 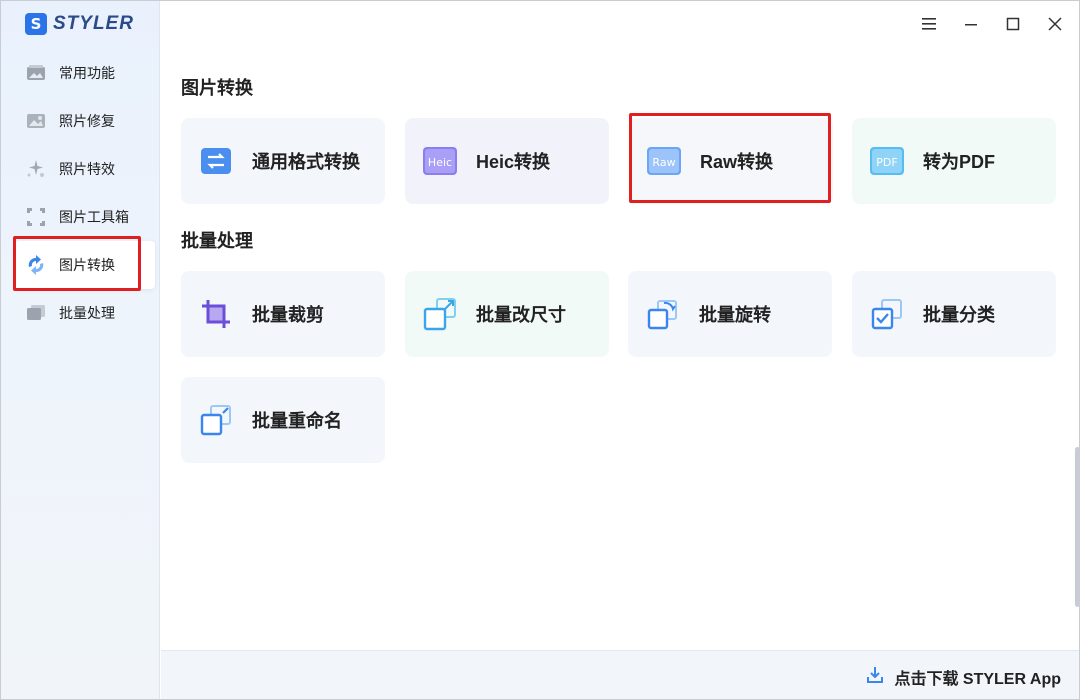 I want to click on sidebar-item-common: 常用功能, so click(x=85, y=73).